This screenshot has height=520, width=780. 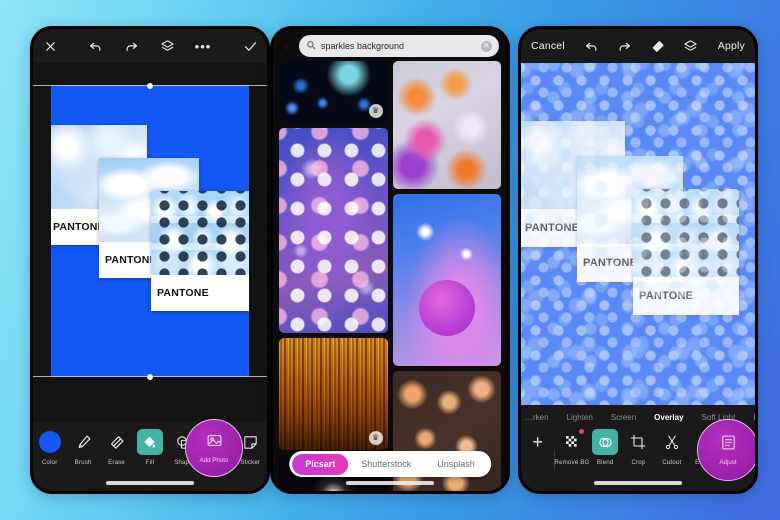 What do you see at coordinates (149, 442) in the screenshot?
I see `paint-bucket-icon` at bounding box center [149, 442].